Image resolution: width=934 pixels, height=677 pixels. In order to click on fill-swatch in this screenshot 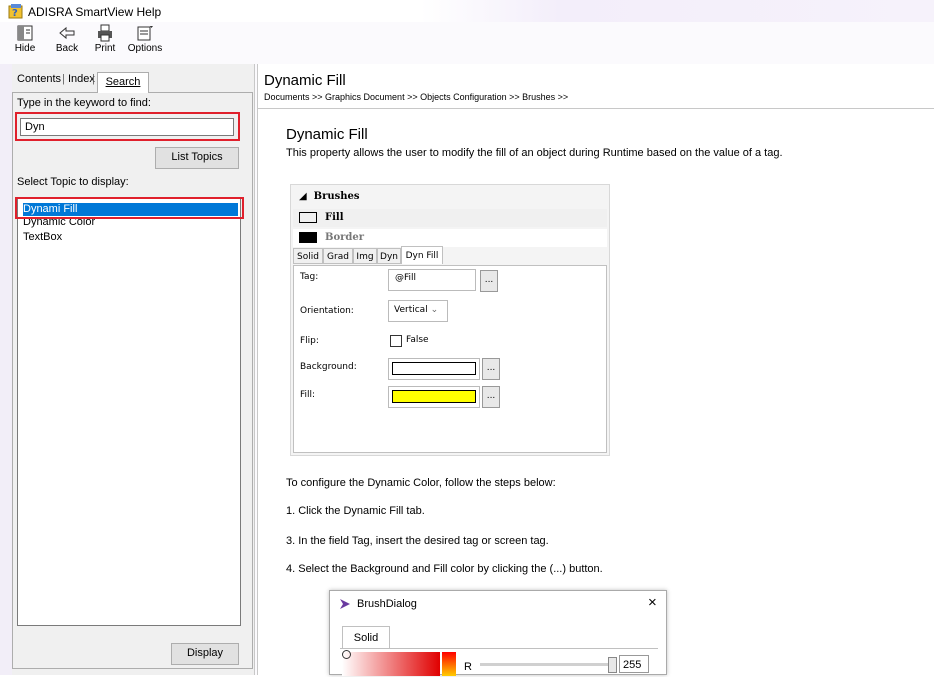, I will do `click(308, 217)`.